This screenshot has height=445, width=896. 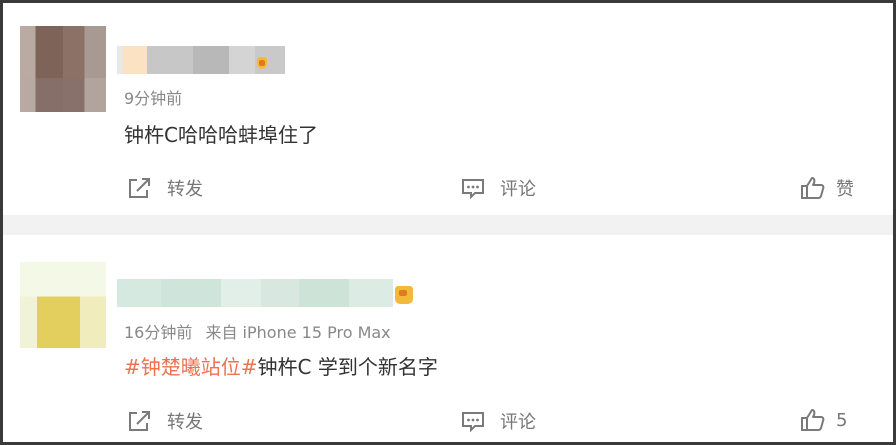 I want to click on comment-body: 钟杵C 学到个新名字, so click(x=347, y=367).